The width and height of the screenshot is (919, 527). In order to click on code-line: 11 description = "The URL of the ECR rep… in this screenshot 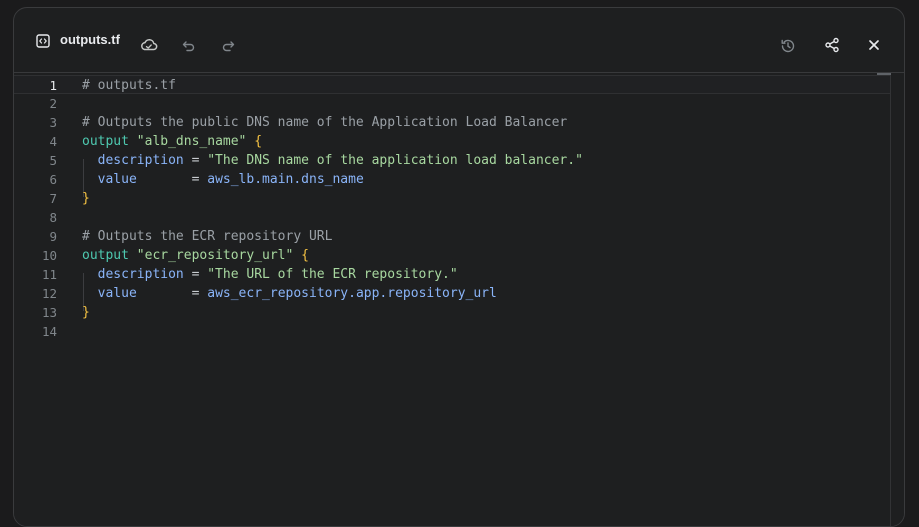, I will do `click(452, 274)`.